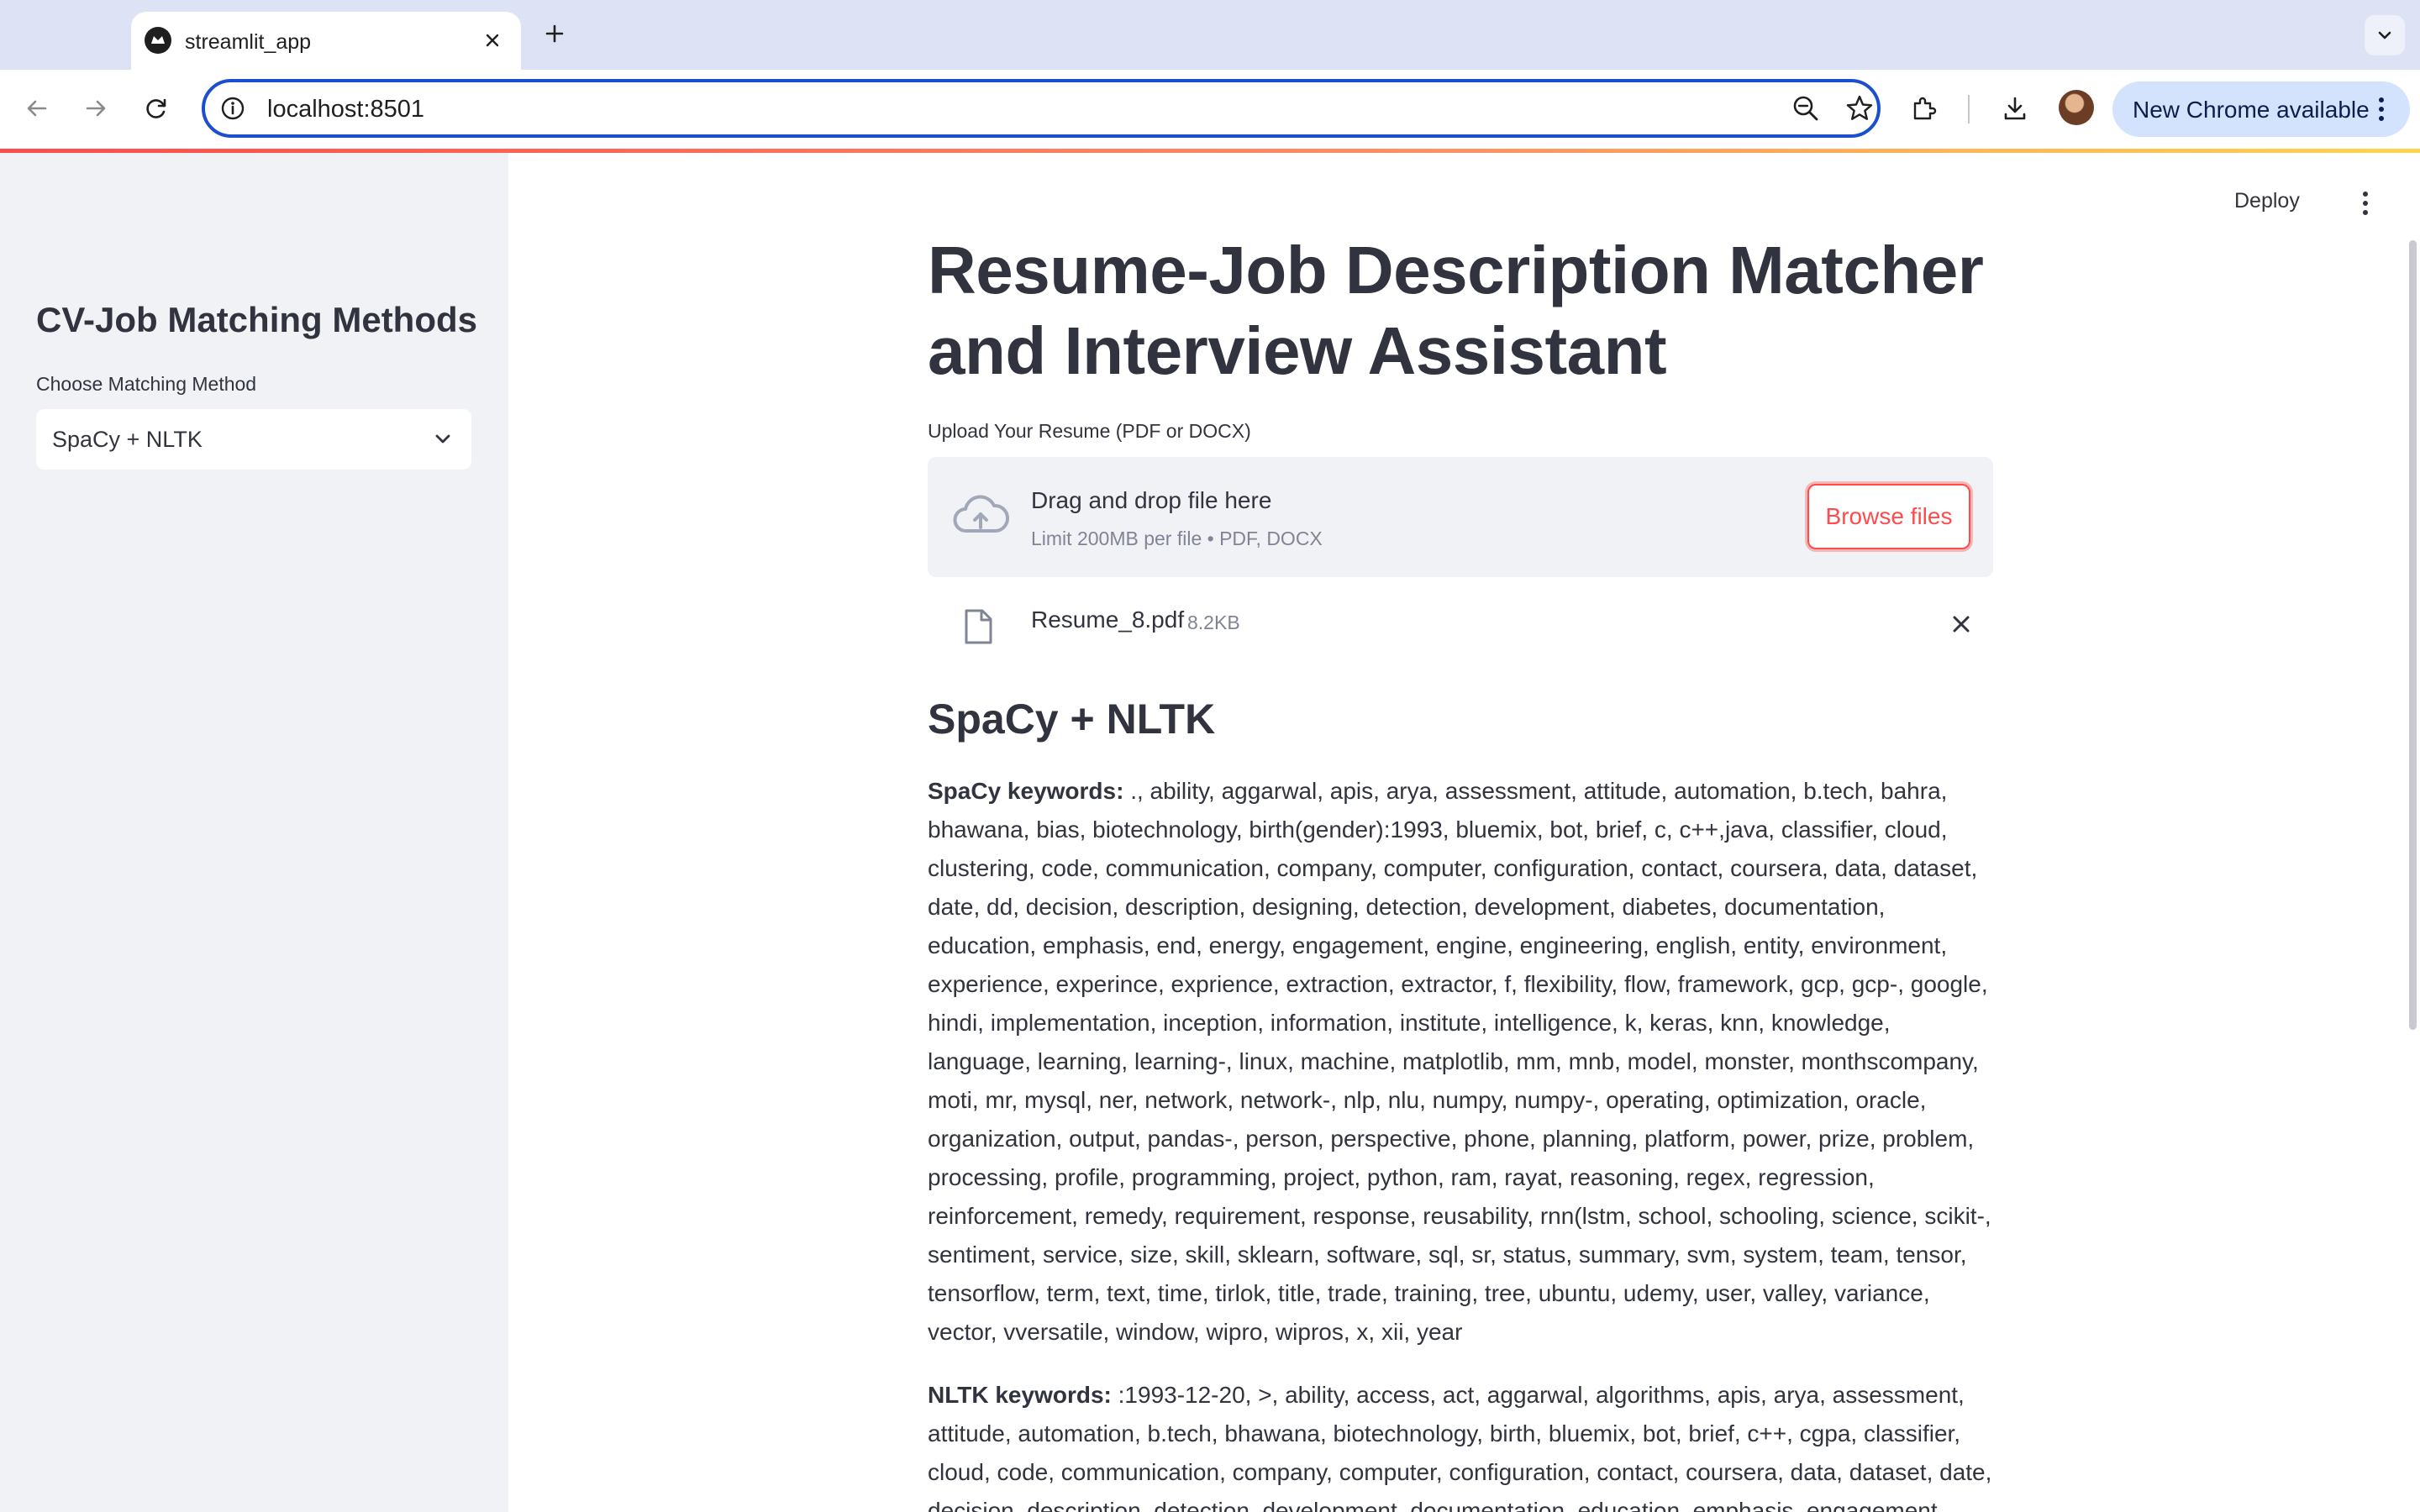  I want to click on uploaded-file-row: Resume_8.pdf 8.2KB, so click(1460, 631).